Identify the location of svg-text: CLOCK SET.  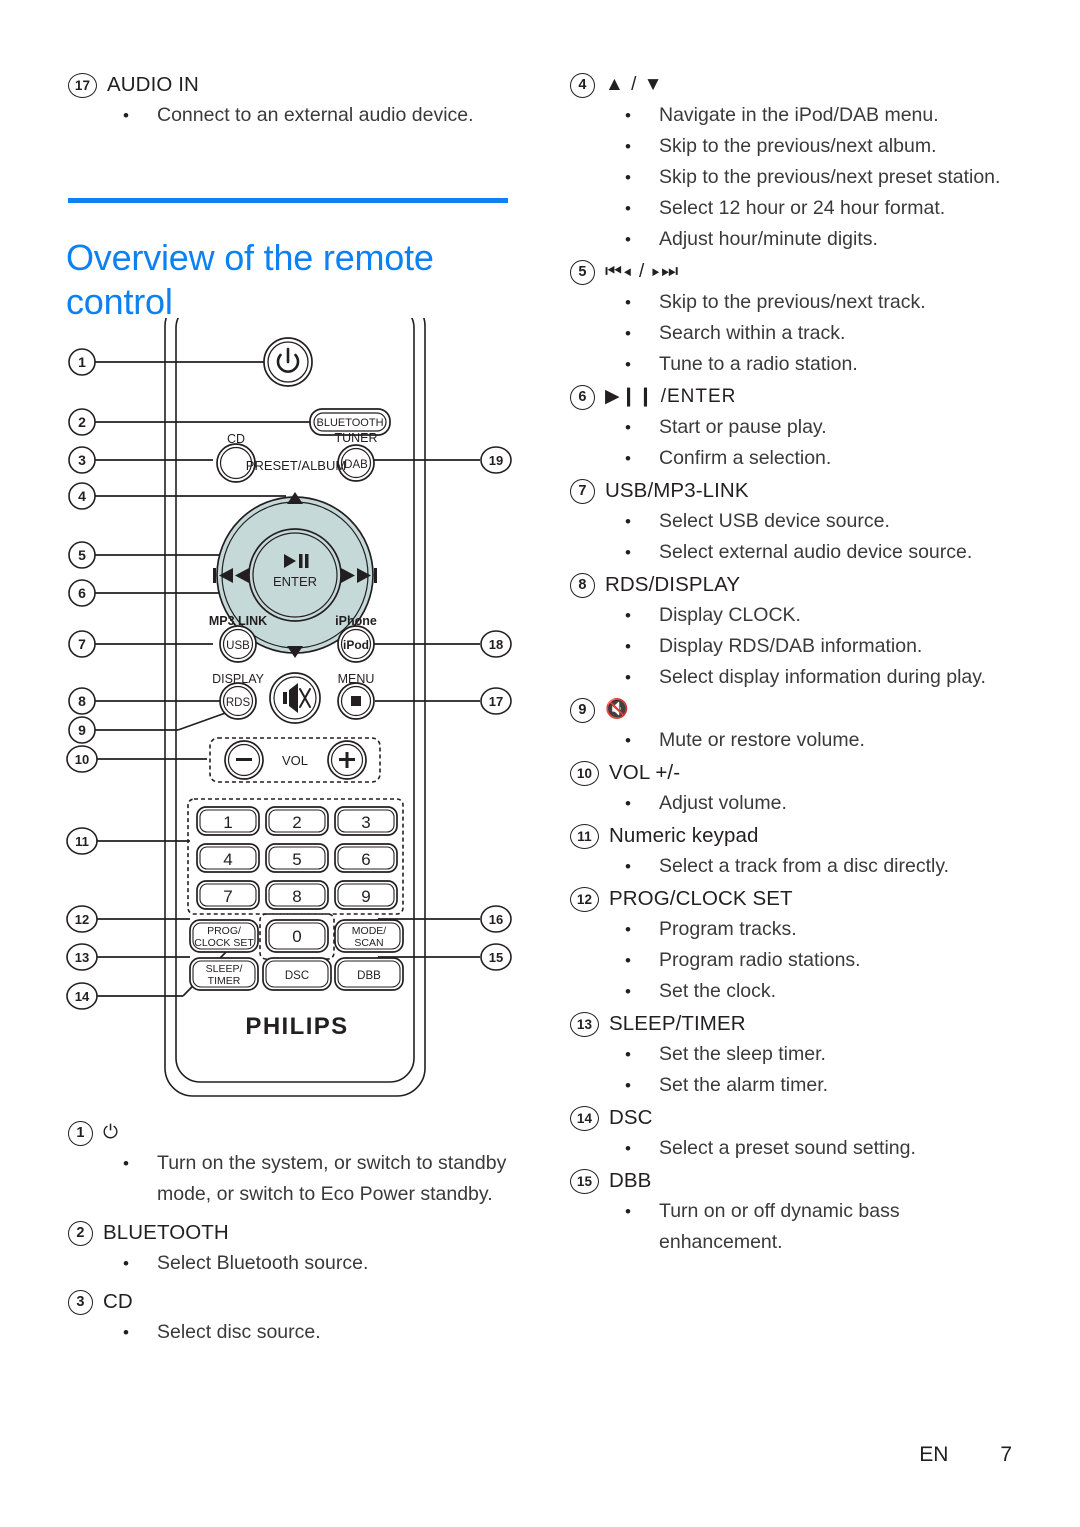
(224, 943).